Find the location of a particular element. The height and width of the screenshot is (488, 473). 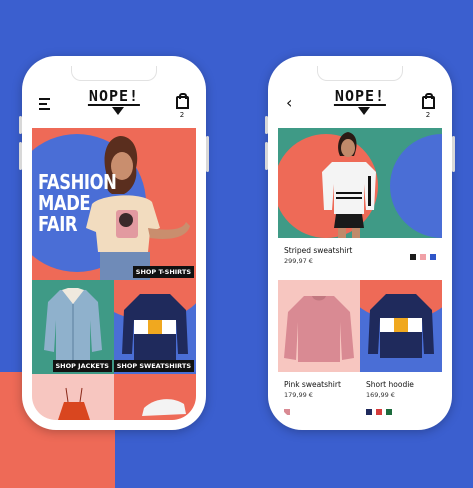

hero-line: MADE is located at coordinates (64, 203).